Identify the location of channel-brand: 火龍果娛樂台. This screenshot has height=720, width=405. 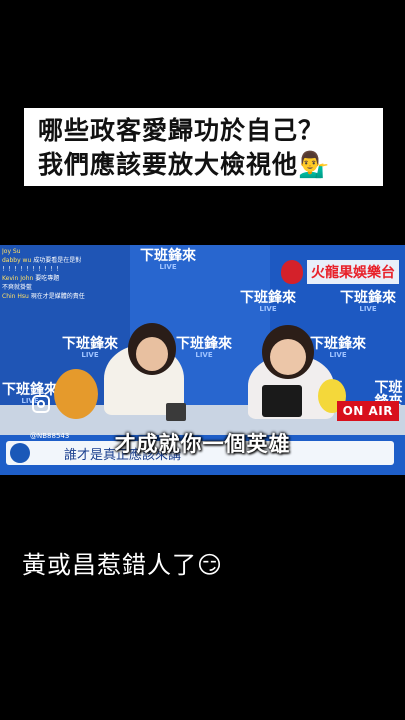
(340, 272).